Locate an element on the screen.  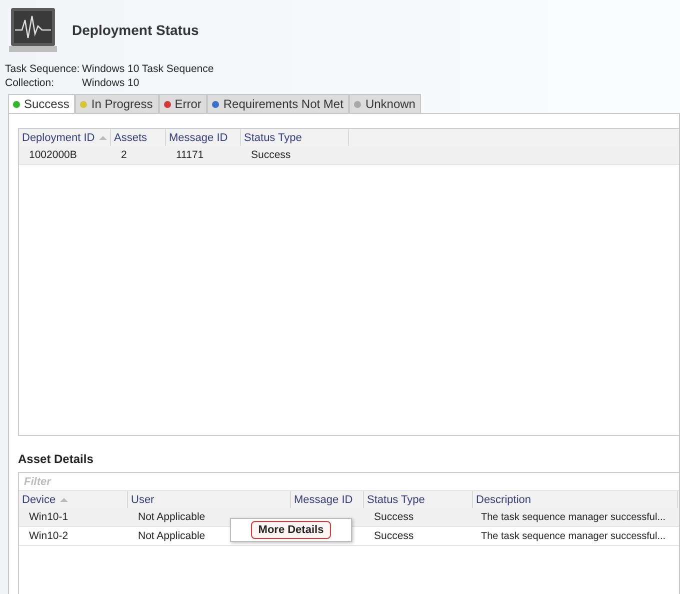
menu-item: More Details is located at coordinates (291, 530).